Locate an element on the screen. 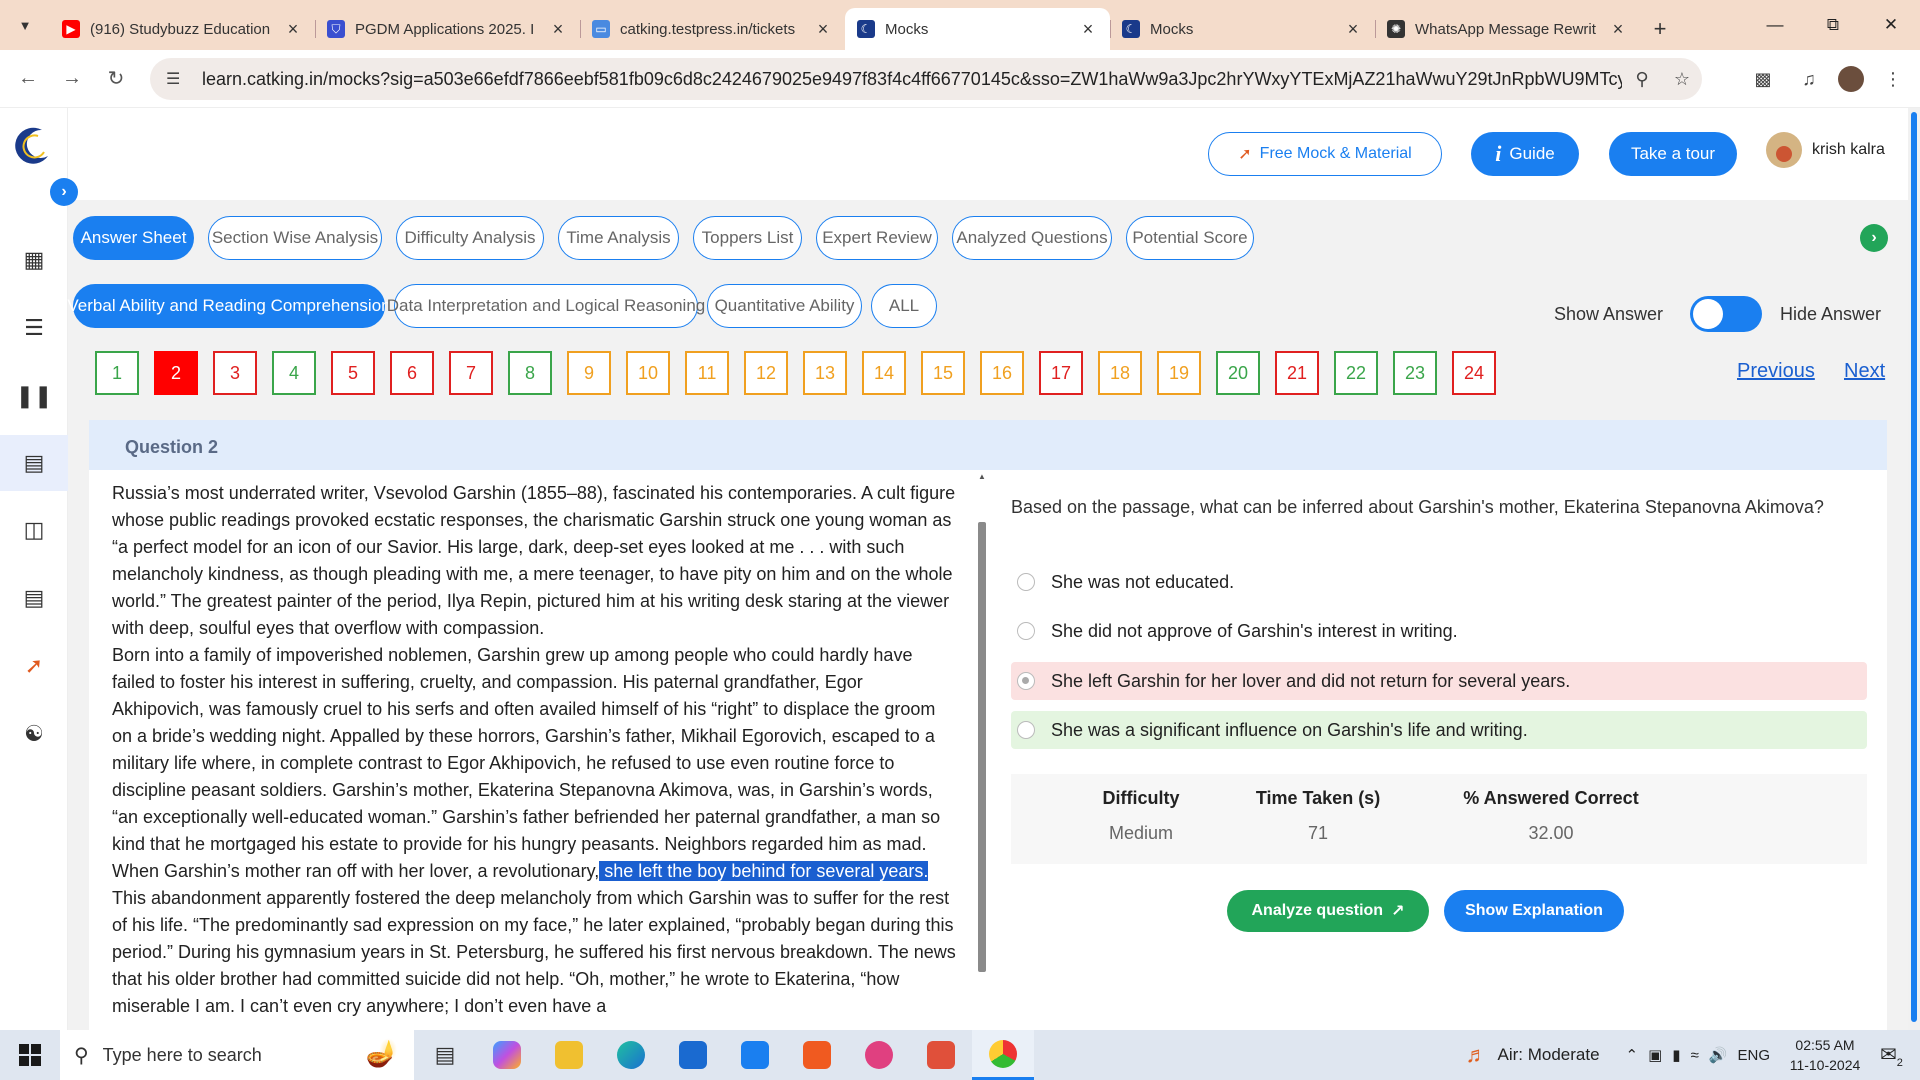 This screenshot has height=1080, width=1920. browser-tab: ▭ catking.testpress.in/tickets × is located at coordinates (712, 29).